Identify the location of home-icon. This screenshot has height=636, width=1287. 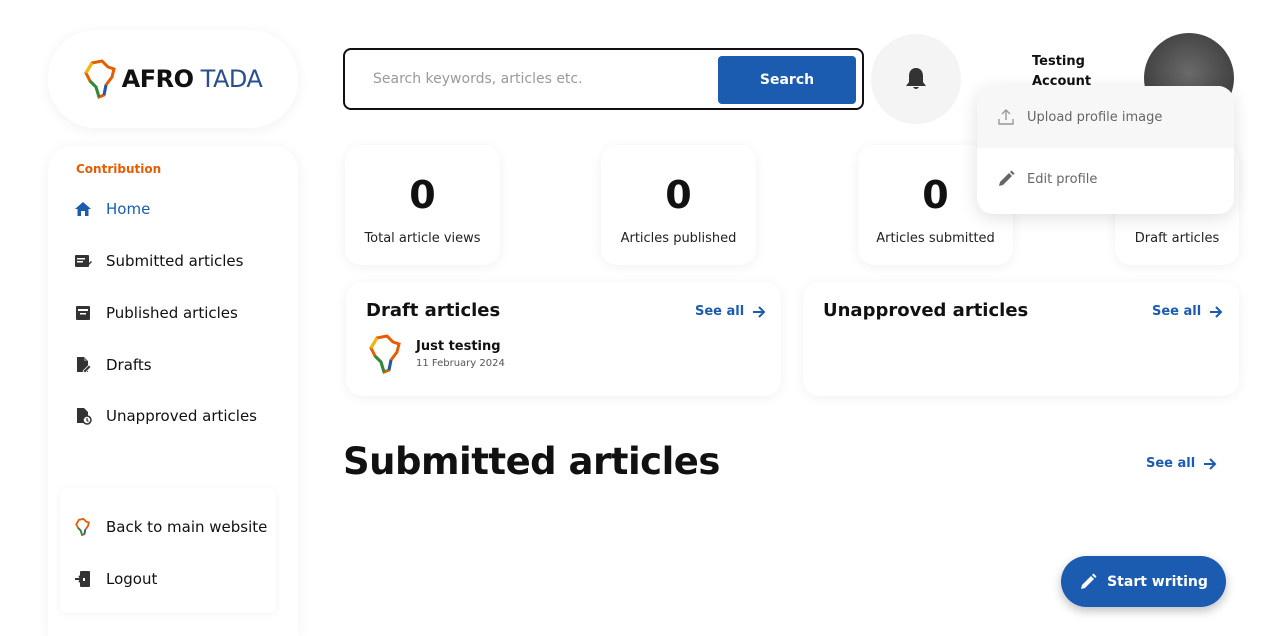
(83, 209).